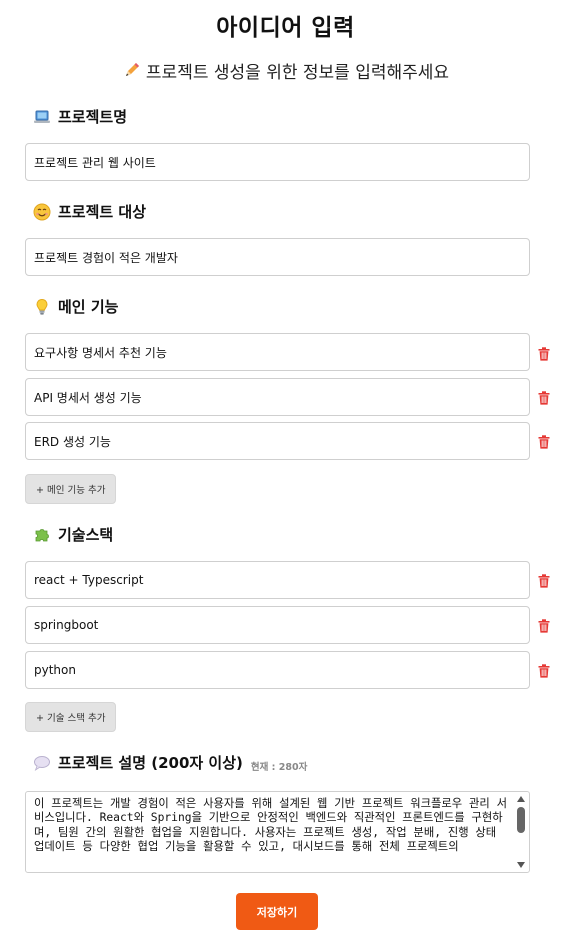  I want to click on tech-stack-heading: 기술스택, so click(73, 534).